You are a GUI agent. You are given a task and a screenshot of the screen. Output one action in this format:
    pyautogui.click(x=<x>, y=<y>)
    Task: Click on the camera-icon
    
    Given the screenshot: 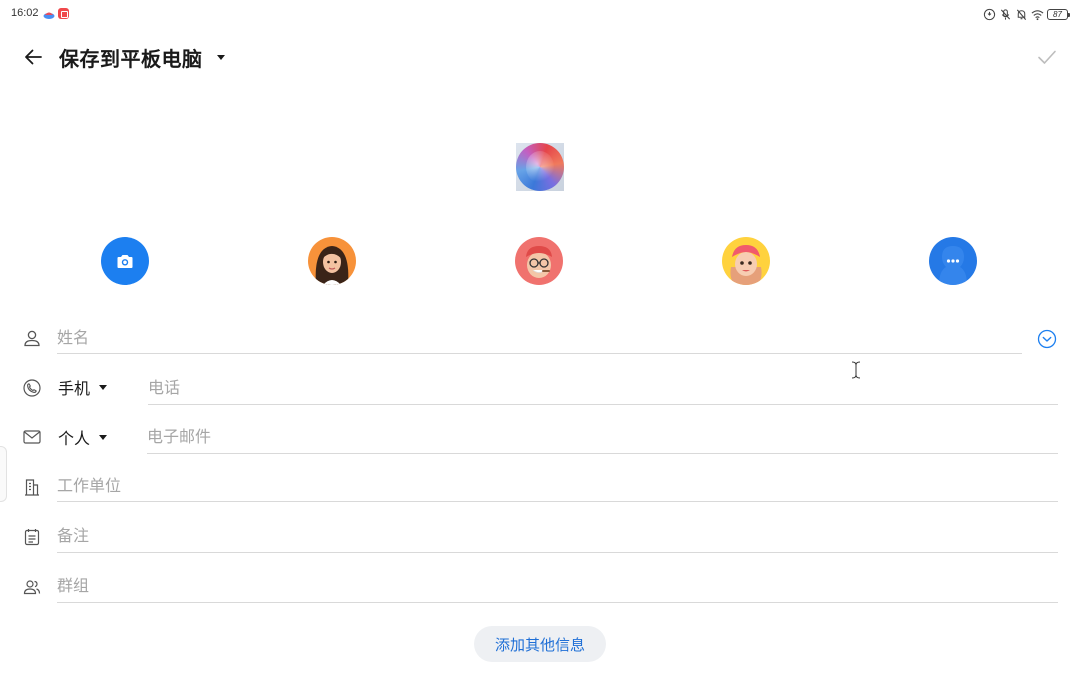 What is the action you would take?
    pyautogui.click(x=125, y=261)
    